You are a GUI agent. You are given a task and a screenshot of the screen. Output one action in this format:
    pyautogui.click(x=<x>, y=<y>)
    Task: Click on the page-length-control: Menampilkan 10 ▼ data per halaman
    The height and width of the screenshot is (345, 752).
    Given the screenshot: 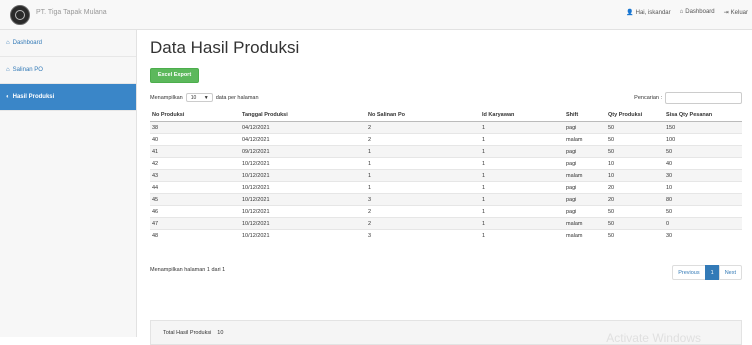 What is the action you would take?
    pyautogui.click(x=204, y=97)
    